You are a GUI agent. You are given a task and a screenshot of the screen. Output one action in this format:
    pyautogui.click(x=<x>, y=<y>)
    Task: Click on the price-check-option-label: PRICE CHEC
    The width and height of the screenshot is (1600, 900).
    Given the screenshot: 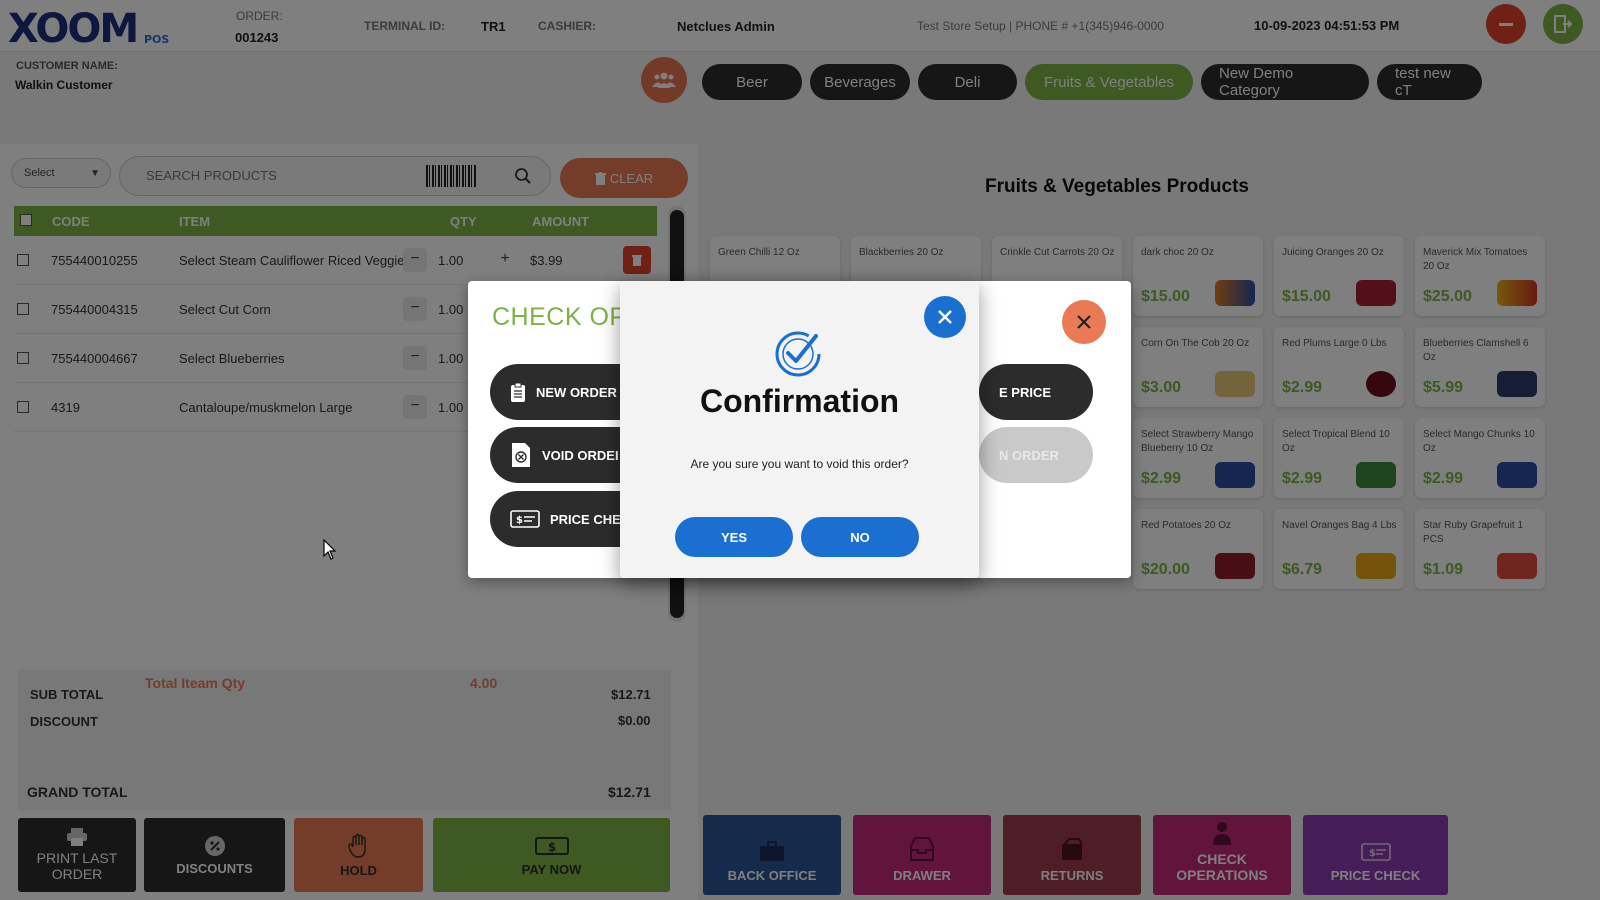 What is the action you would take?
    pyautogui.click(x=590, y=519)
    